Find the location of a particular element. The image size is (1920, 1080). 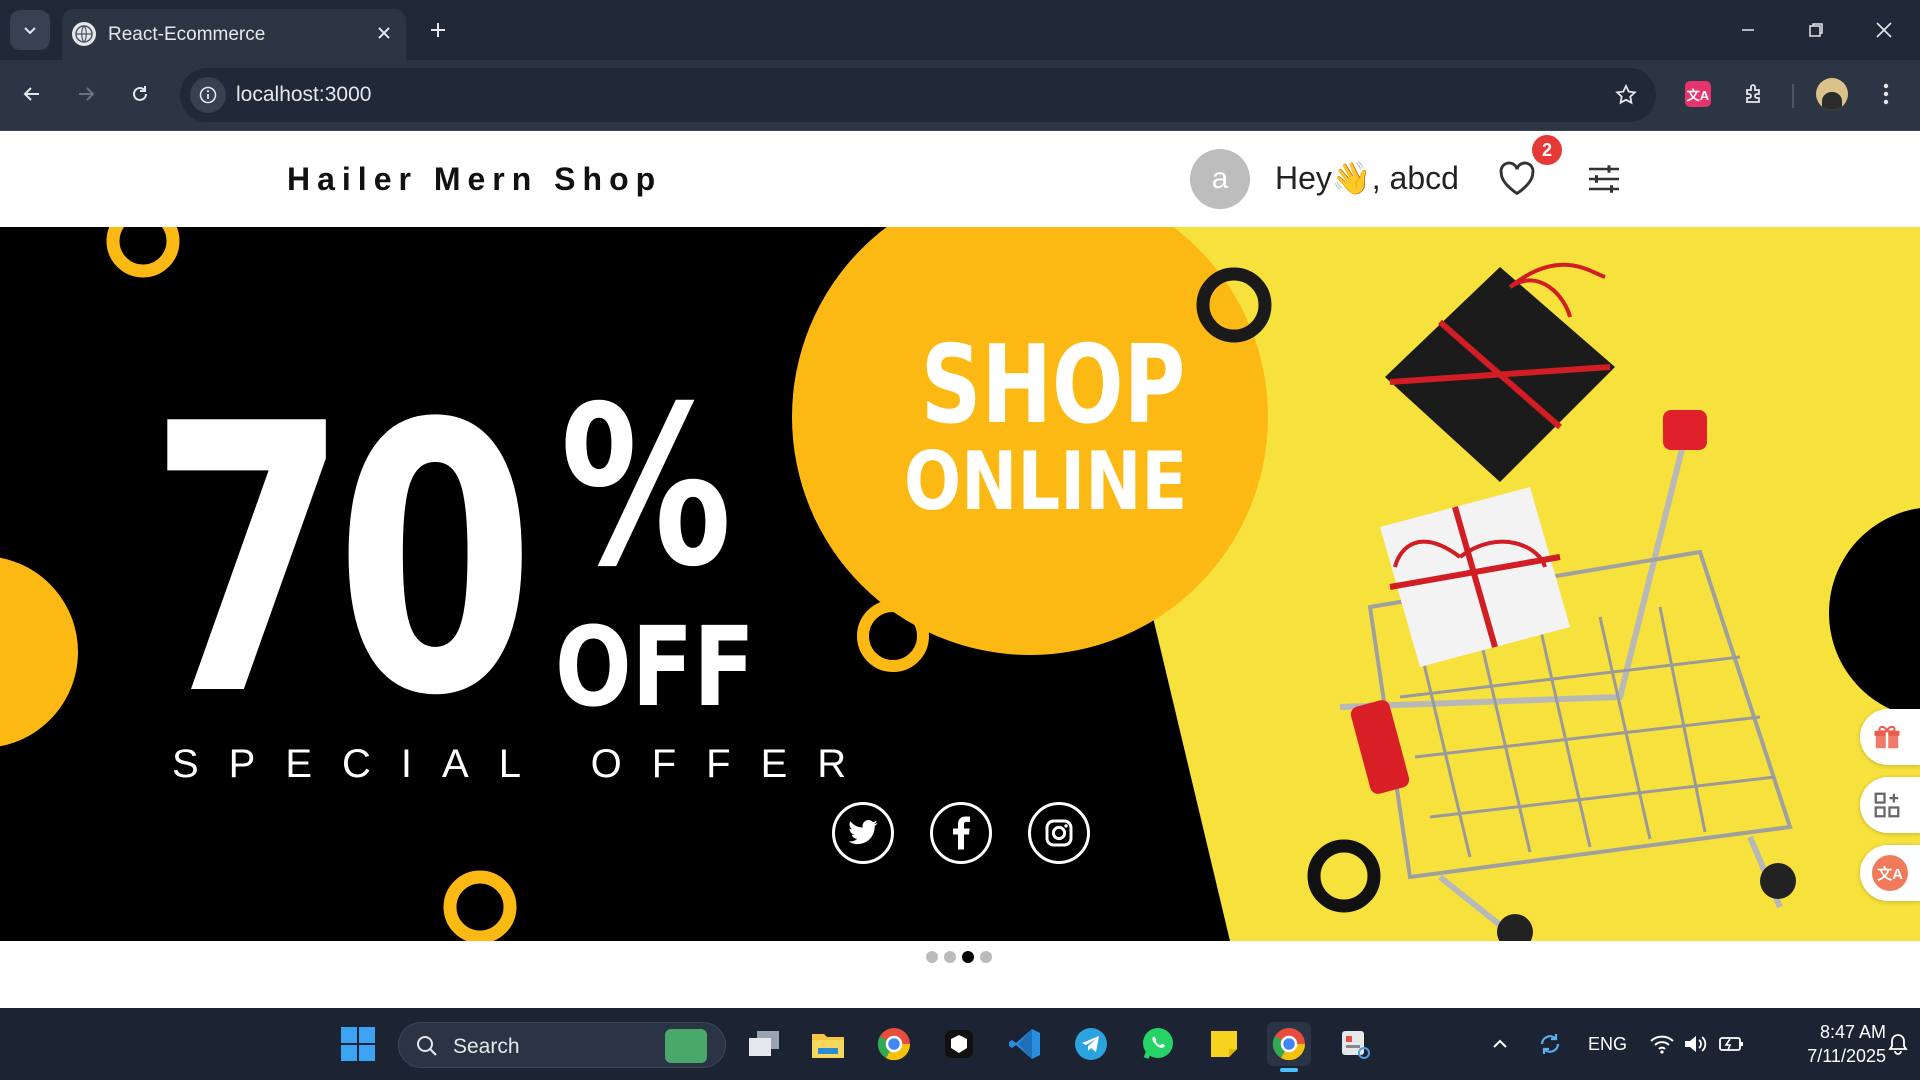

search-icon is located at coordinates (427, 1046).